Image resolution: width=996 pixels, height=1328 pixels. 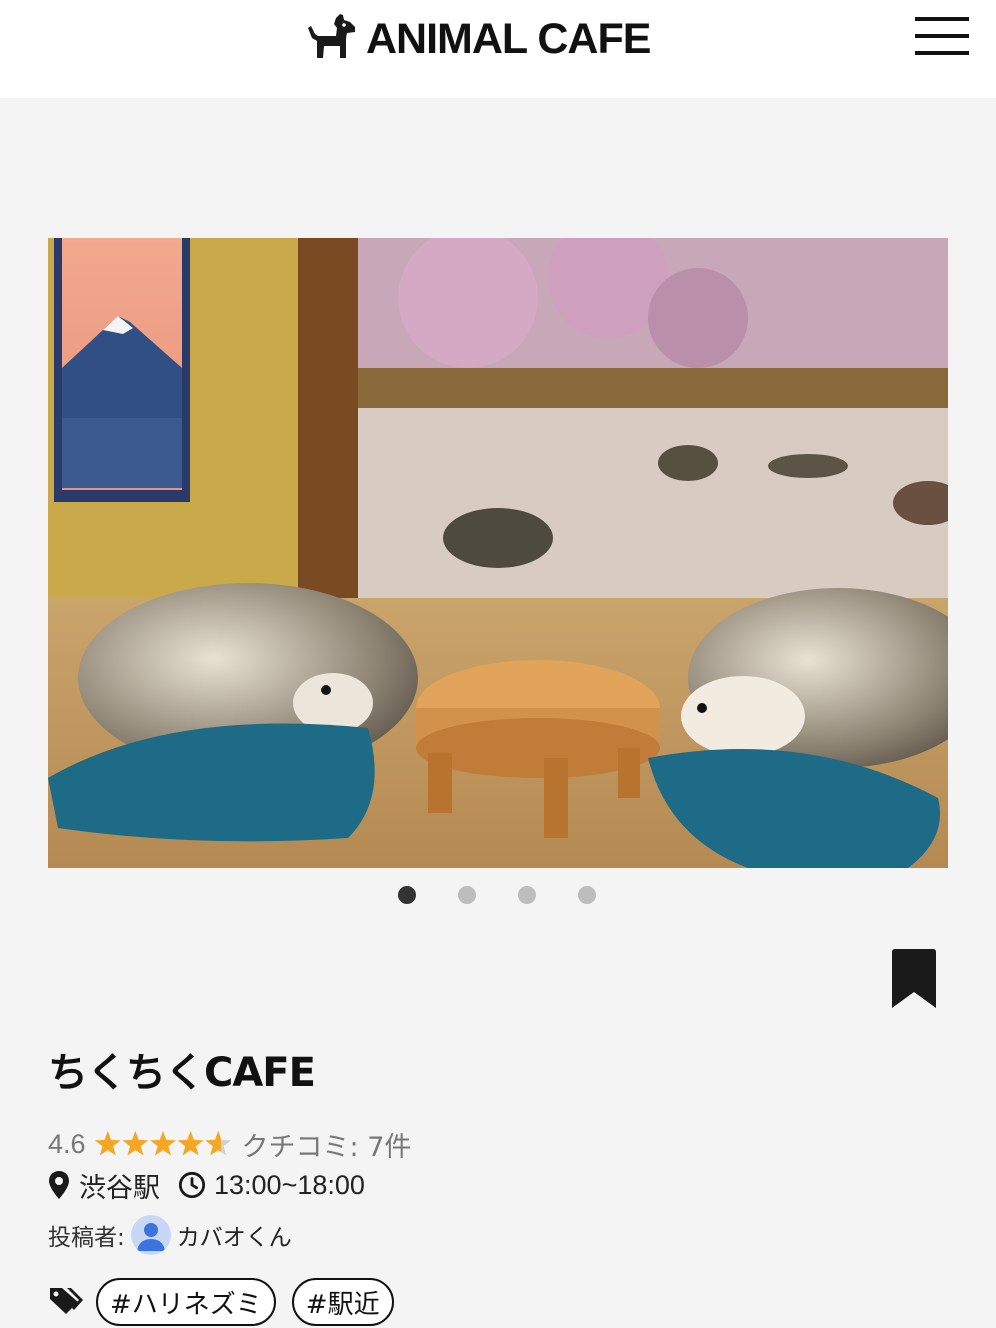 I want to click on hamburger-menu-icon, so click(x=942, y=36).